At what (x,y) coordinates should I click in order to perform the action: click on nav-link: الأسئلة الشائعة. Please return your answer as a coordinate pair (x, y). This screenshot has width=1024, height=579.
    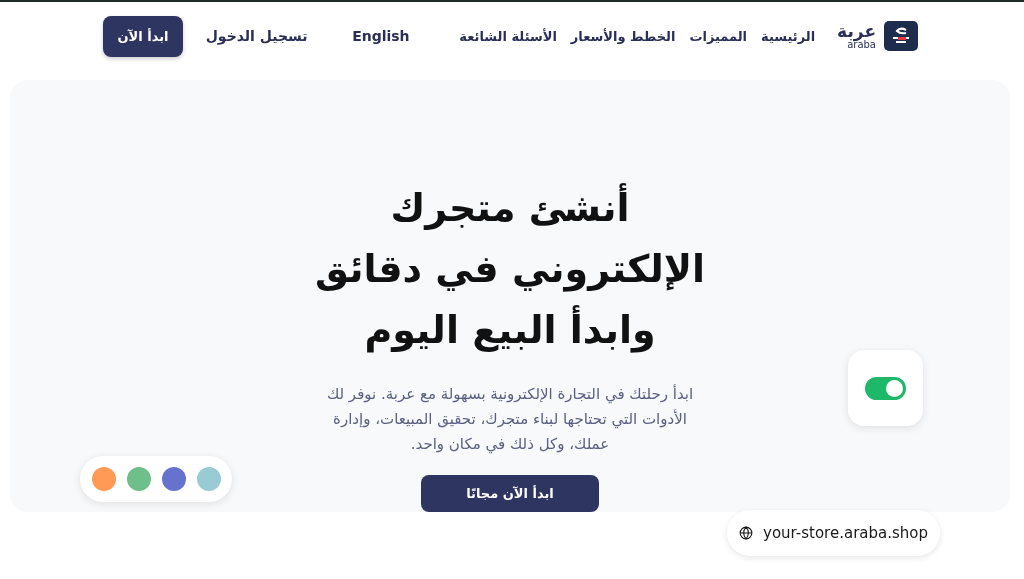
    Looking at the image, I should click on (508, 36).